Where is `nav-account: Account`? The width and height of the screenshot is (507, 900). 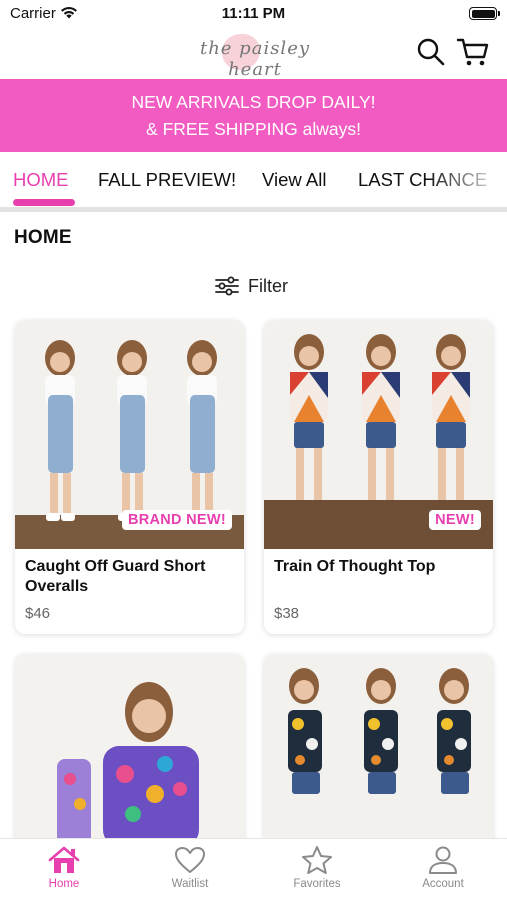
nav-account: Account is located at coordinates (443, 867).